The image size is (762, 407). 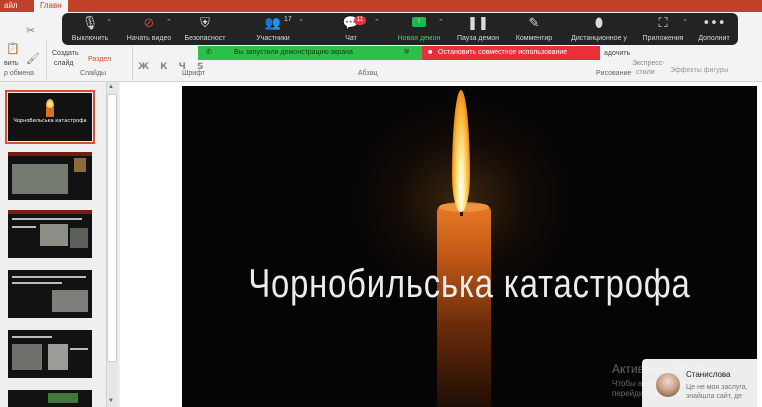 I want to click on participants-label: Участники, so click(x=273, y=38).